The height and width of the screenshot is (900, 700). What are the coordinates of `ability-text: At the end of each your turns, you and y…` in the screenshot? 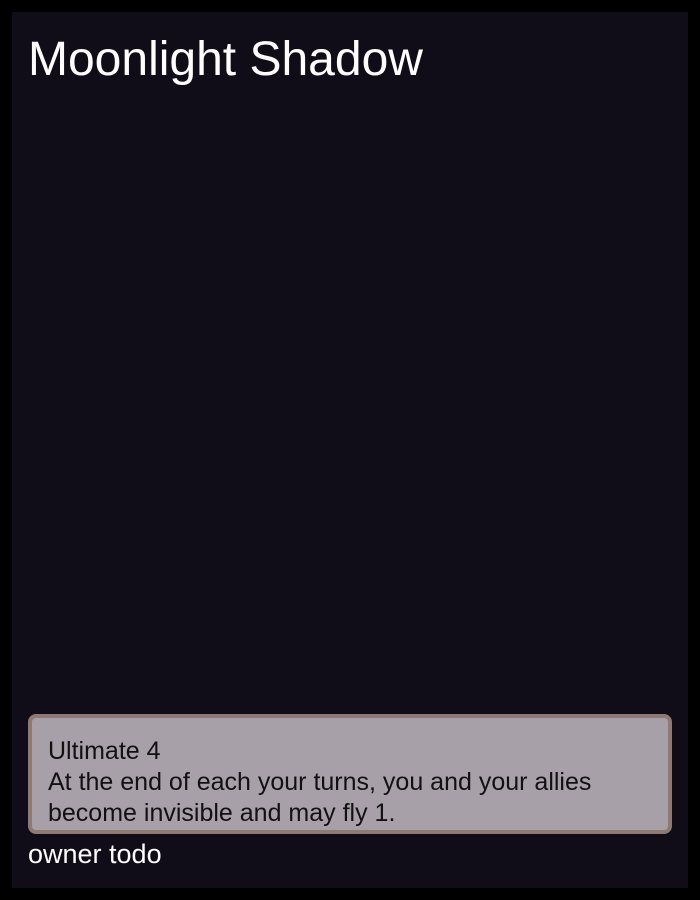 It's located at (320, 797).